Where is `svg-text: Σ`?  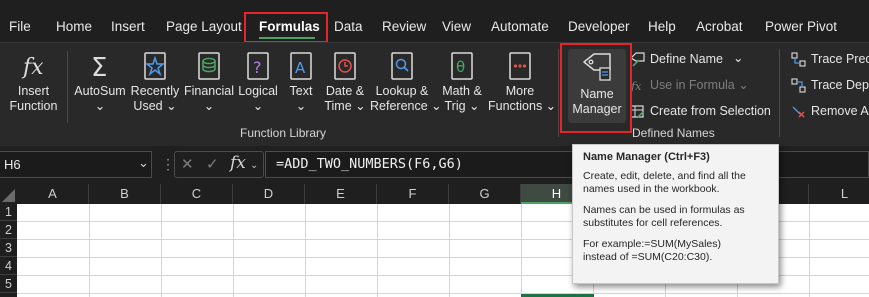 svg-text: Σ is located at coordinates (99, 67).